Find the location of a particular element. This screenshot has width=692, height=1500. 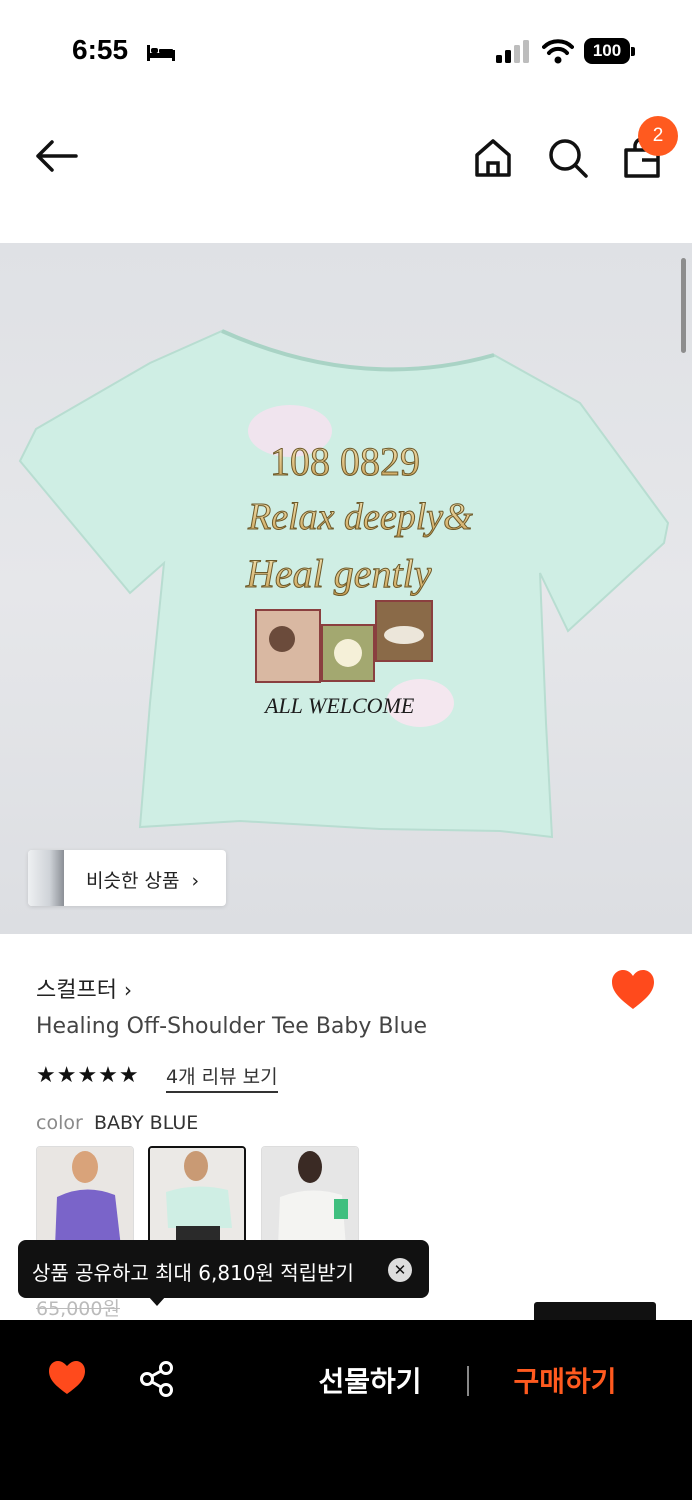

similar-products-label: 비슷한 상품 › is located at coordinates (143, 881).